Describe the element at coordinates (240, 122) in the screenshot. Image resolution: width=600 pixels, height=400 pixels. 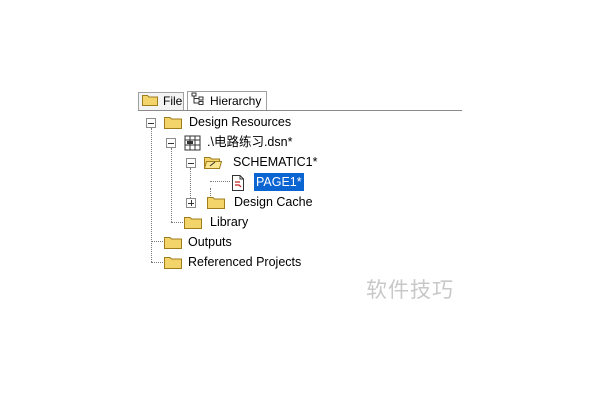
I see `tree-item-label: Design Resources` at that location.